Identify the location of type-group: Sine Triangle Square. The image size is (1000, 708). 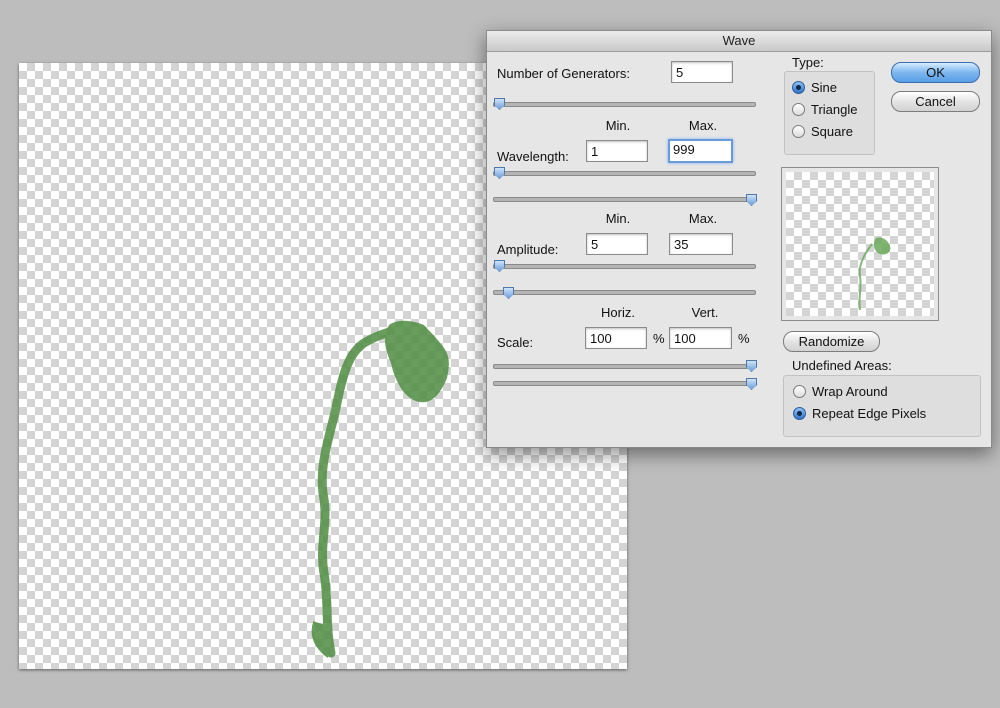
(829, 113).